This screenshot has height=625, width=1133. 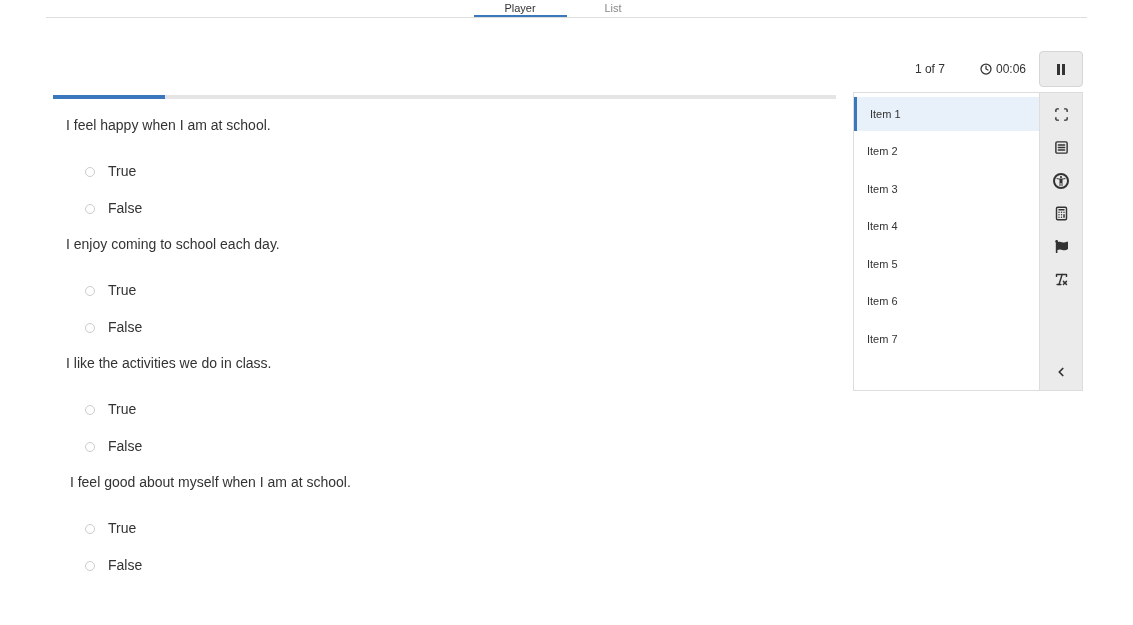 I want to click on pause-button, so click(x=1061, y=69).